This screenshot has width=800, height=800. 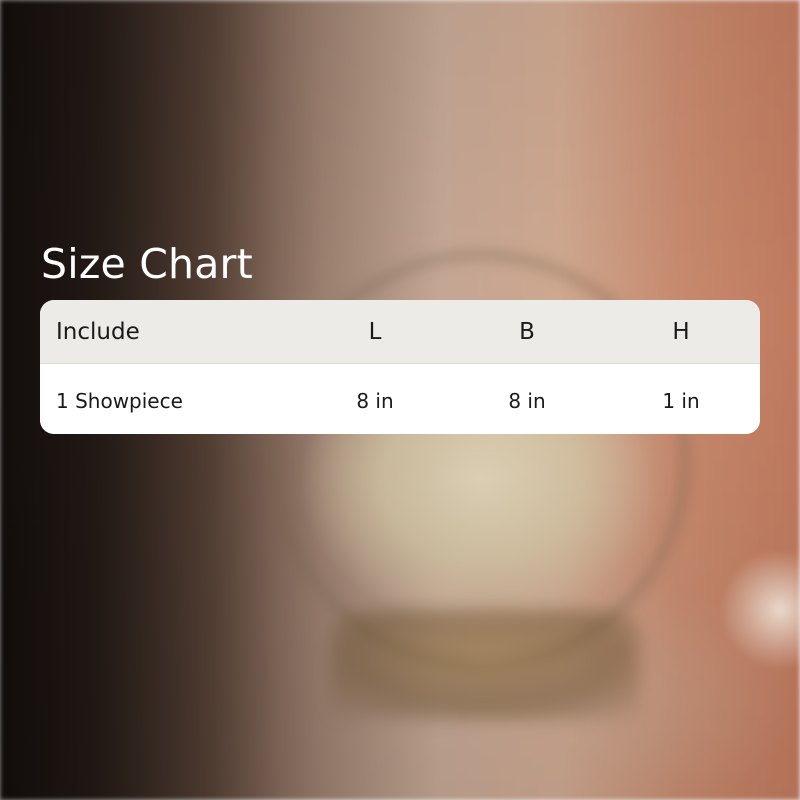 What do you see at coordinates (375, 331) in the screenshot?
I see `header-length: L` at bounding box center [375, 331].